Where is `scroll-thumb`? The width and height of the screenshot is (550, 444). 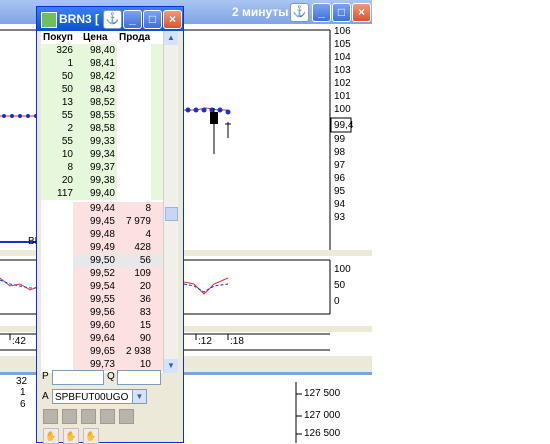
scroll-thumb is located at coordinates (171, 214).